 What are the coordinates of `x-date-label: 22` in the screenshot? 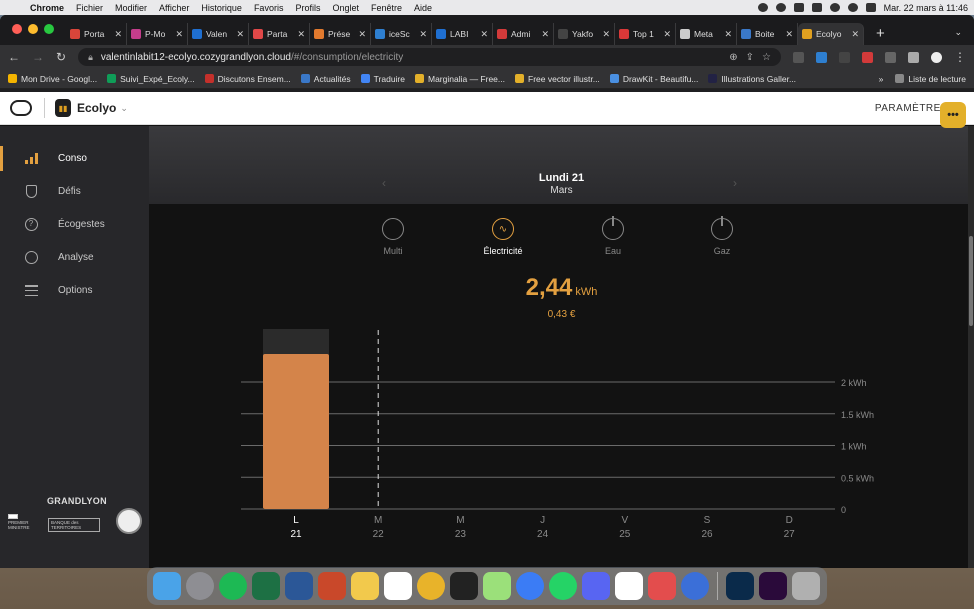 It's located at (379, 534).